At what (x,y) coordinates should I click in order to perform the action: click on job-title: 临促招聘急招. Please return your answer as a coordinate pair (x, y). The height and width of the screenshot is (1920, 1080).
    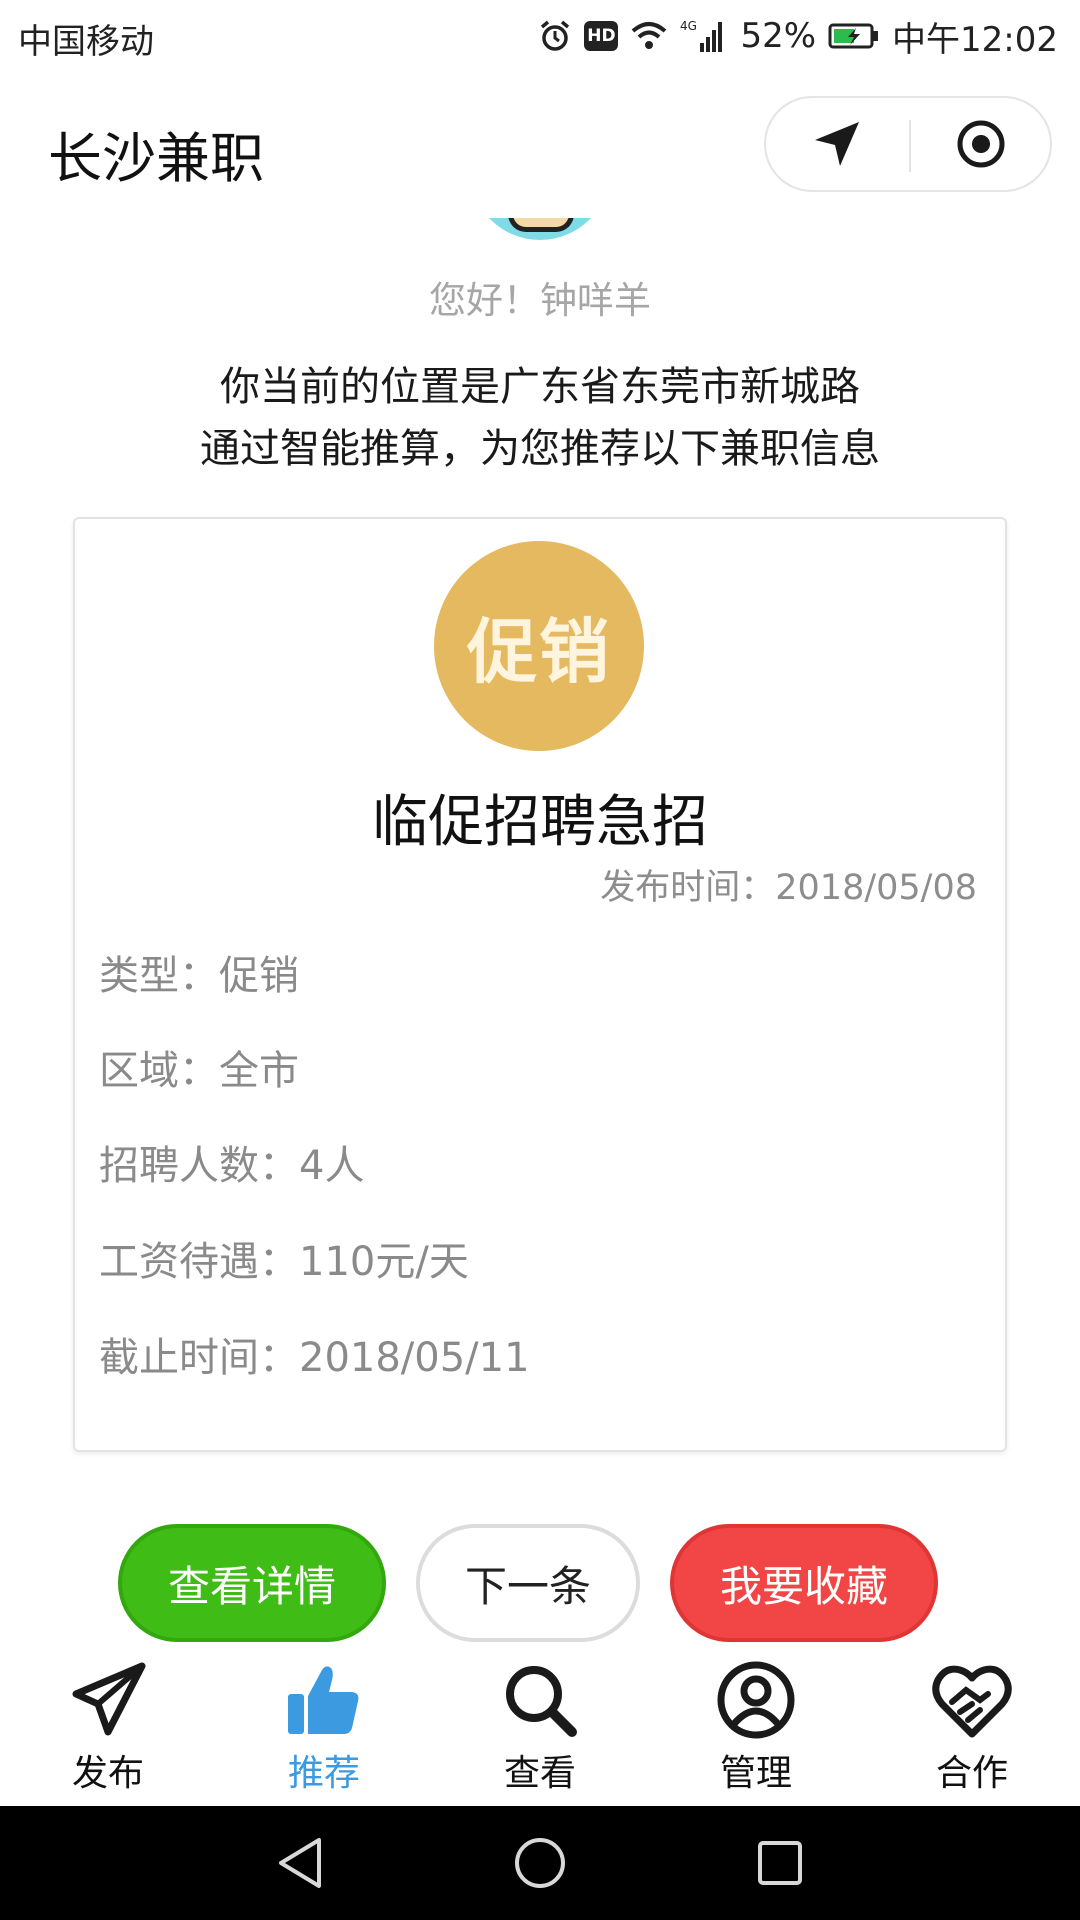
    Looking at the image, I should click on (540, 822).